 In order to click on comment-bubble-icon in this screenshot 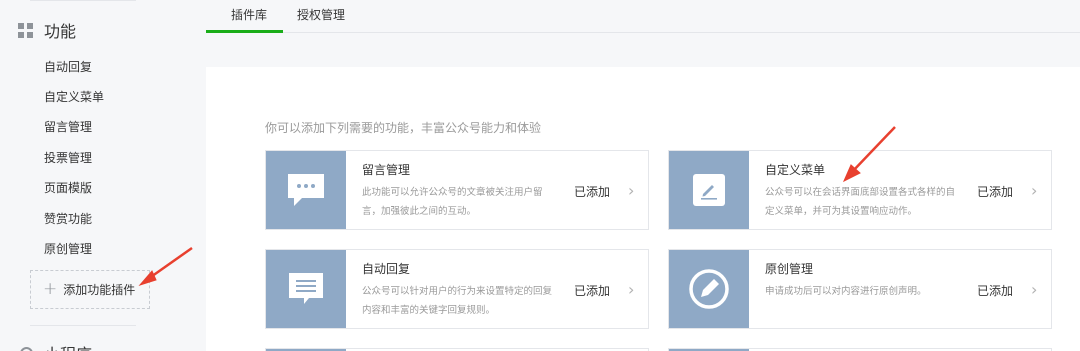, I will do `click(306, 190)`.